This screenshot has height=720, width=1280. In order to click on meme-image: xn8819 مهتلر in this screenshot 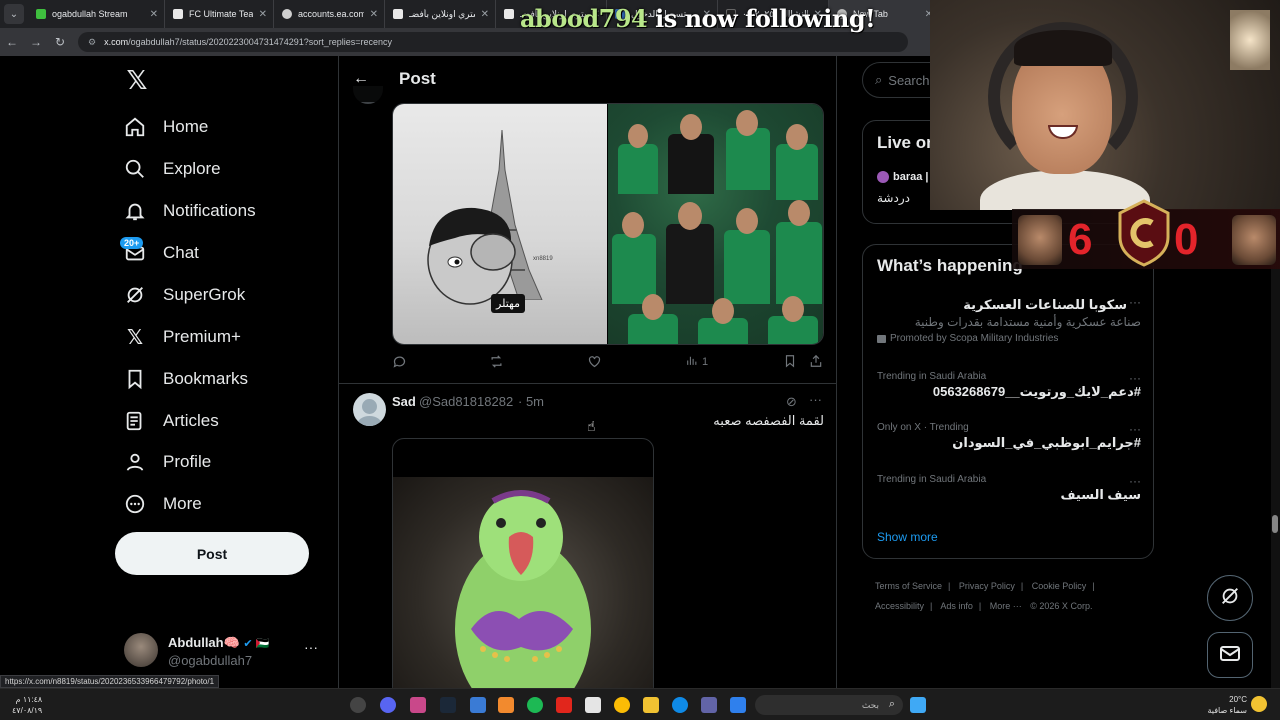, I will do `click(500, 224)`.